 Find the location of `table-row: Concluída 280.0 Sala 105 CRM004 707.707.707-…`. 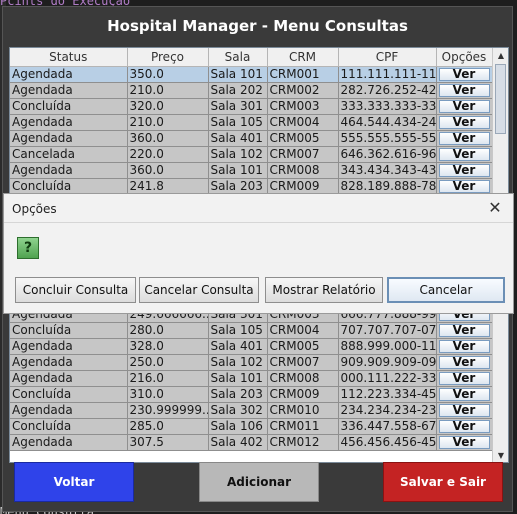

table-row: Concluída 280.0 Sala 105 CRM004 707.707.707-… is located at coordinates (251, 330).